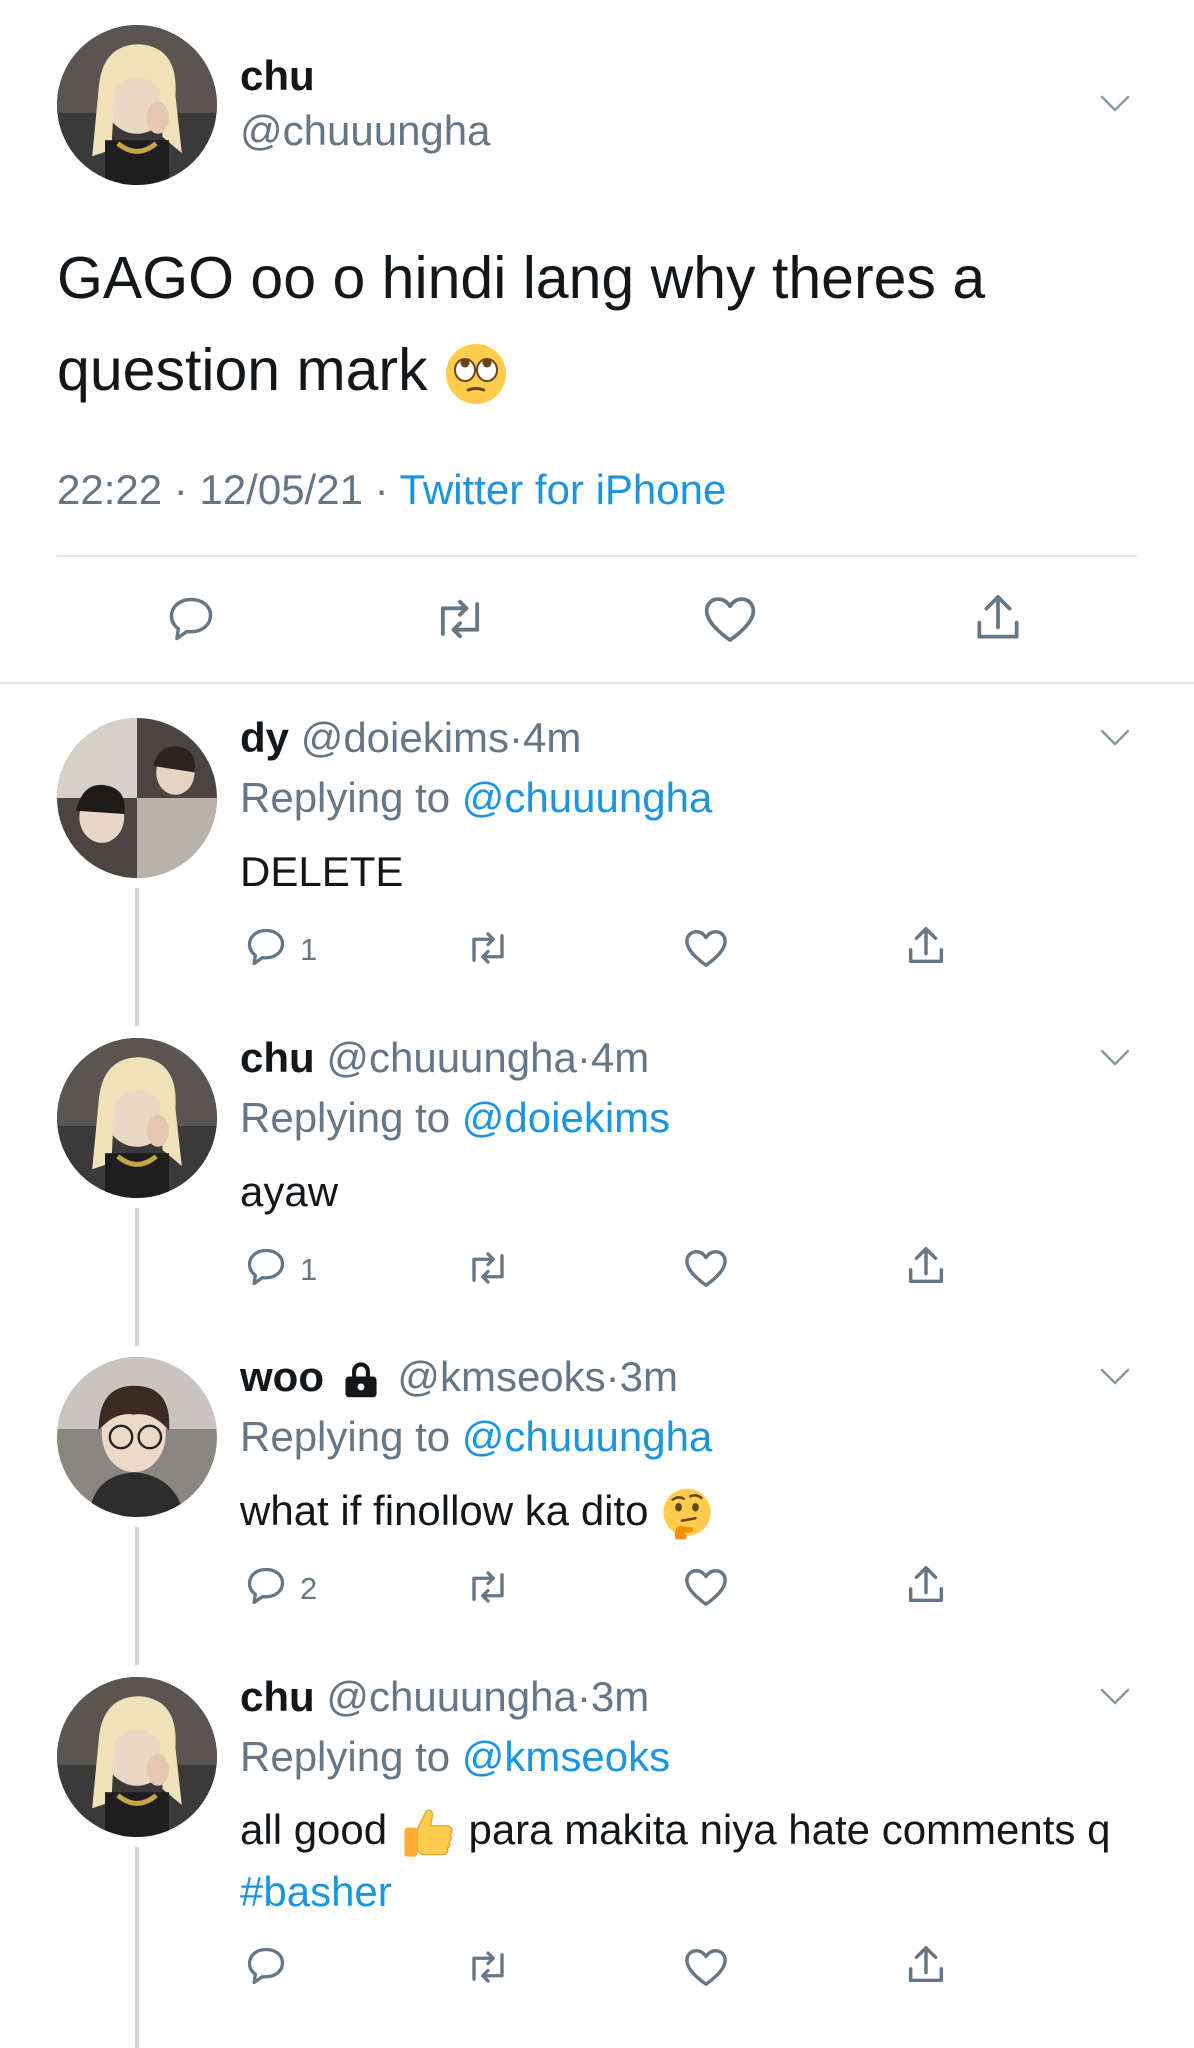 Image resolution: width=1194 pixels, height=2048 pixels. I want to click on reply-handle: @doiekims, so click(405, 737).